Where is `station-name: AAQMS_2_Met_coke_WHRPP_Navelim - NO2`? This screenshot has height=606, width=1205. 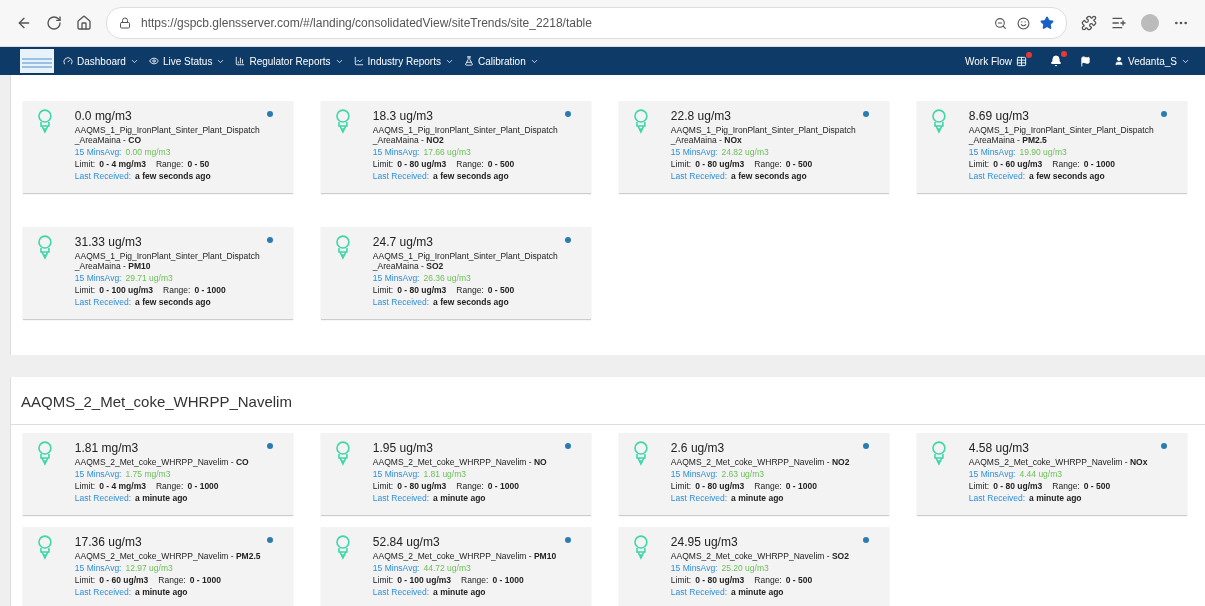
station-name: AAQMS_2_Met_coke_WHRPP_Navelim - NO2 is located at coordinates (760, 462).